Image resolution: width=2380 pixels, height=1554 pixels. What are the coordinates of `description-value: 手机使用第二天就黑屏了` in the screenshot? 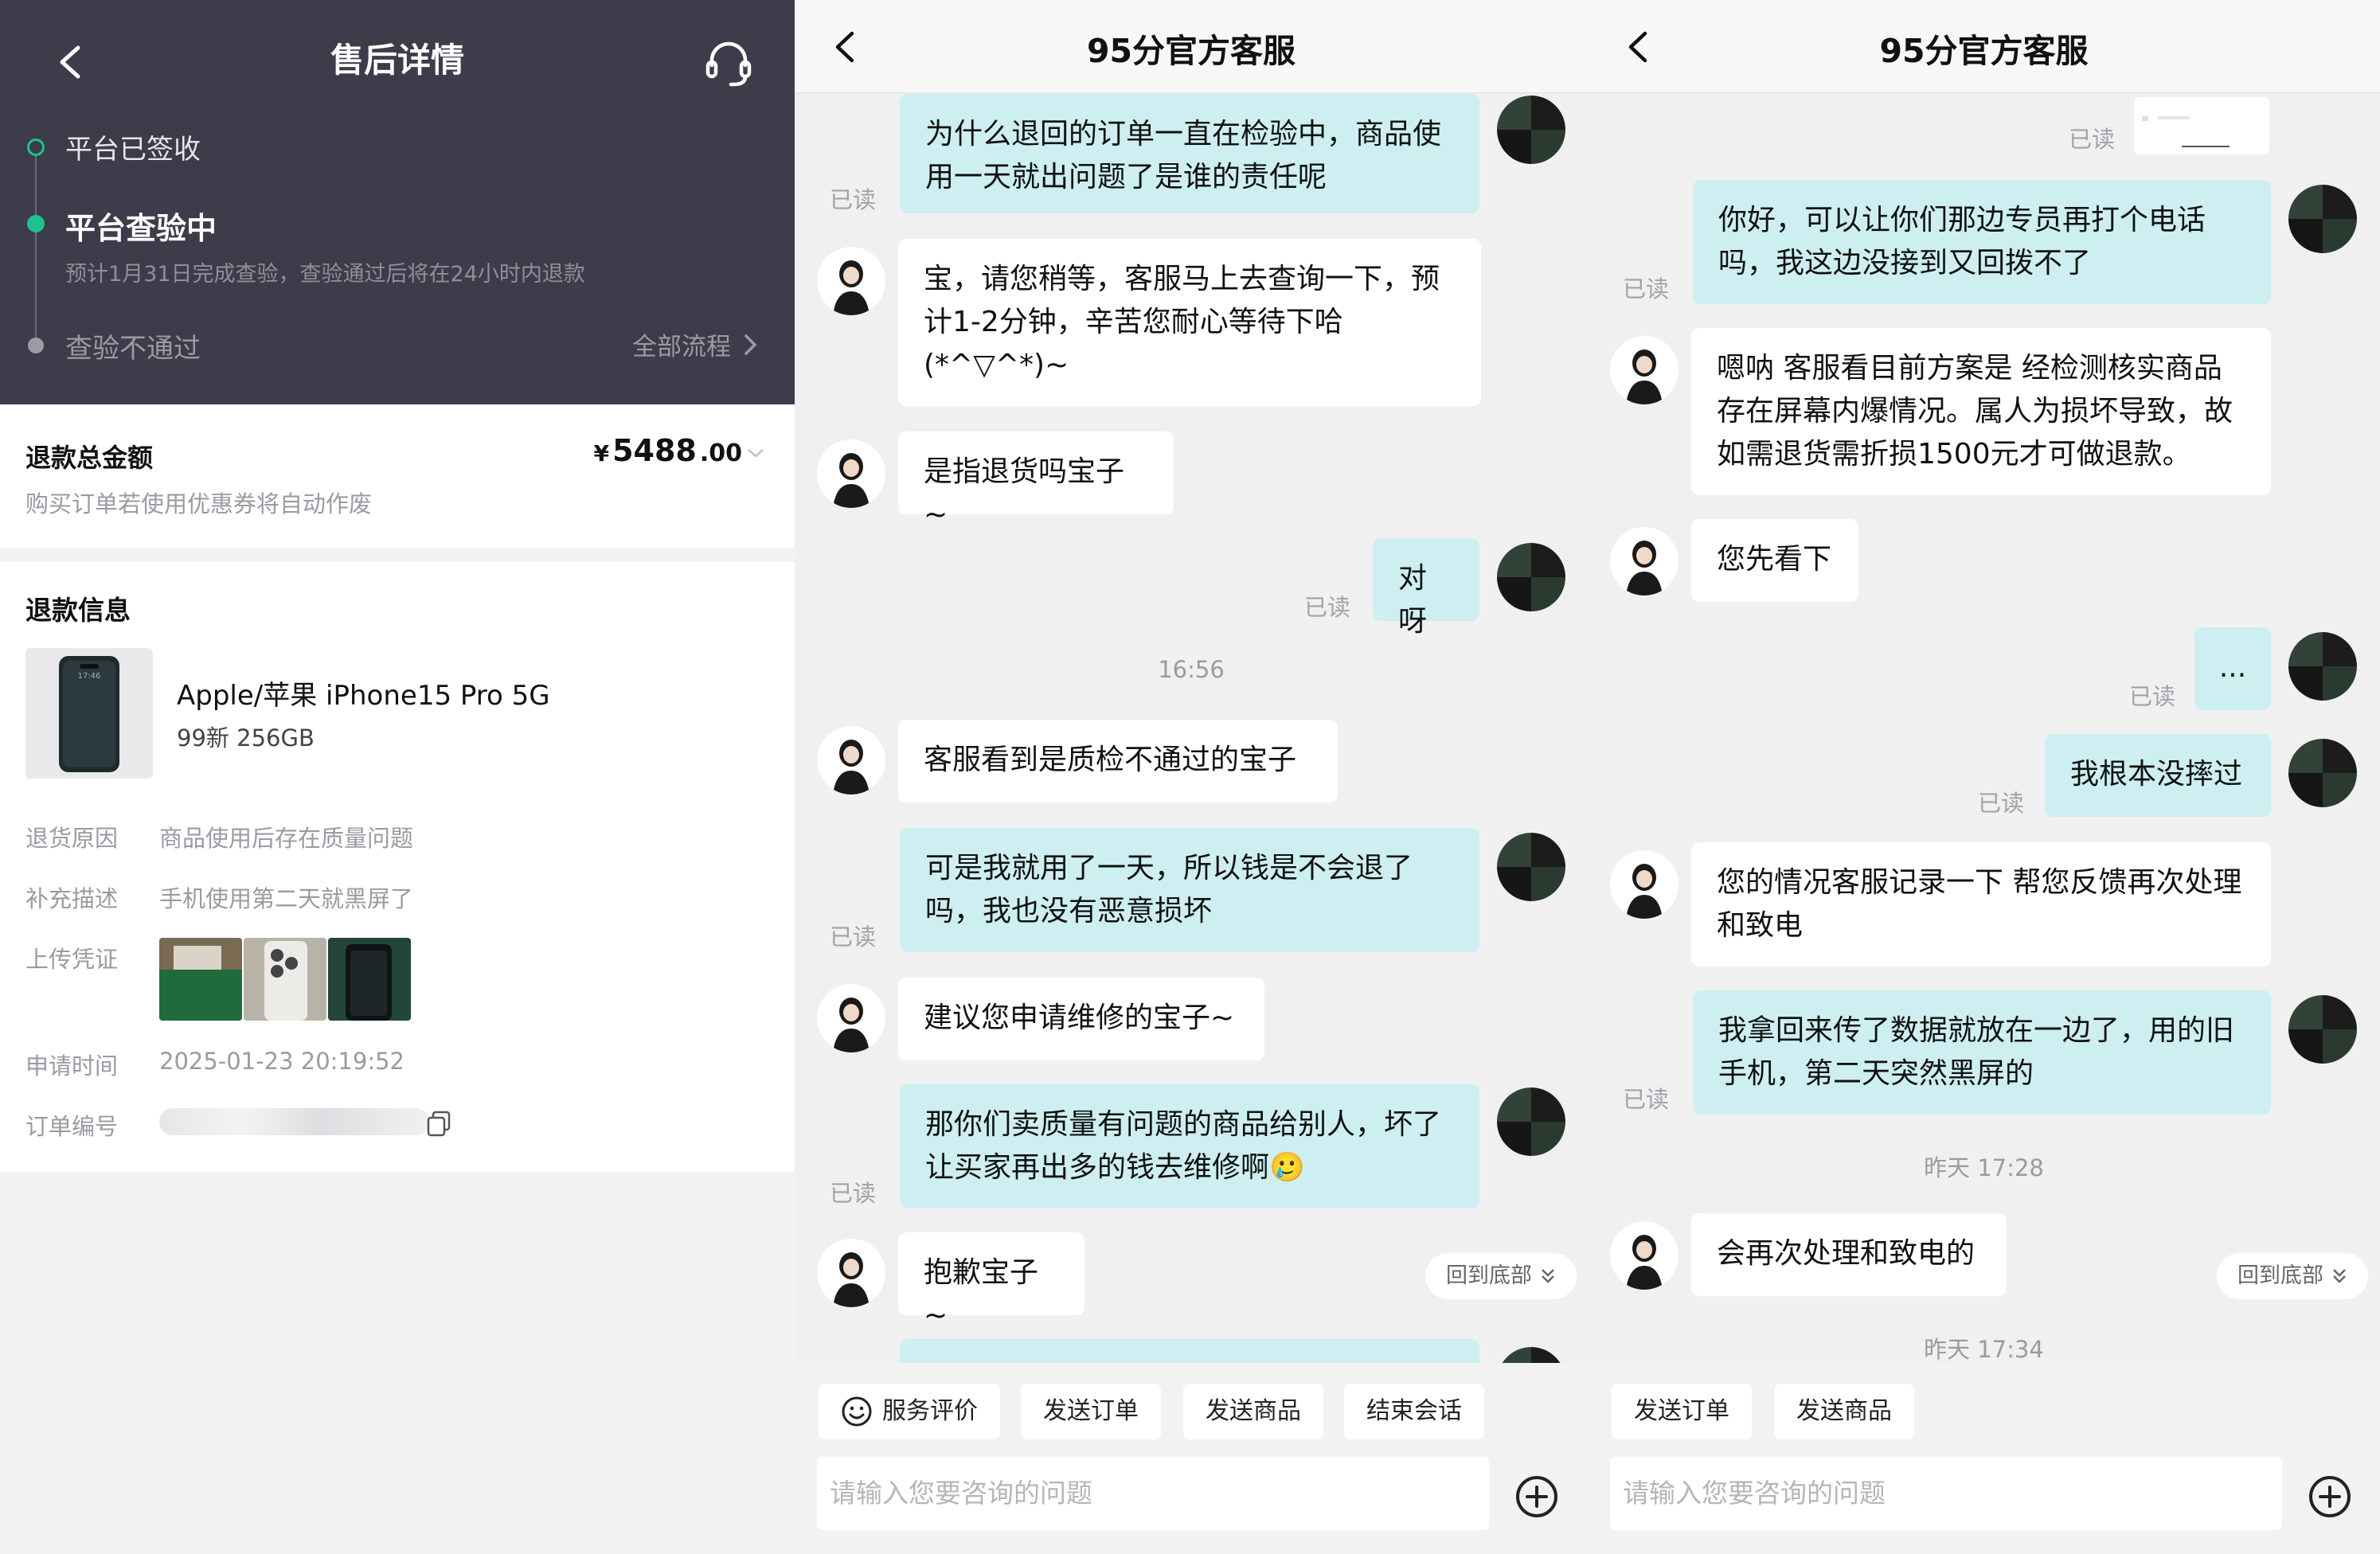 It's located at (286, 899).